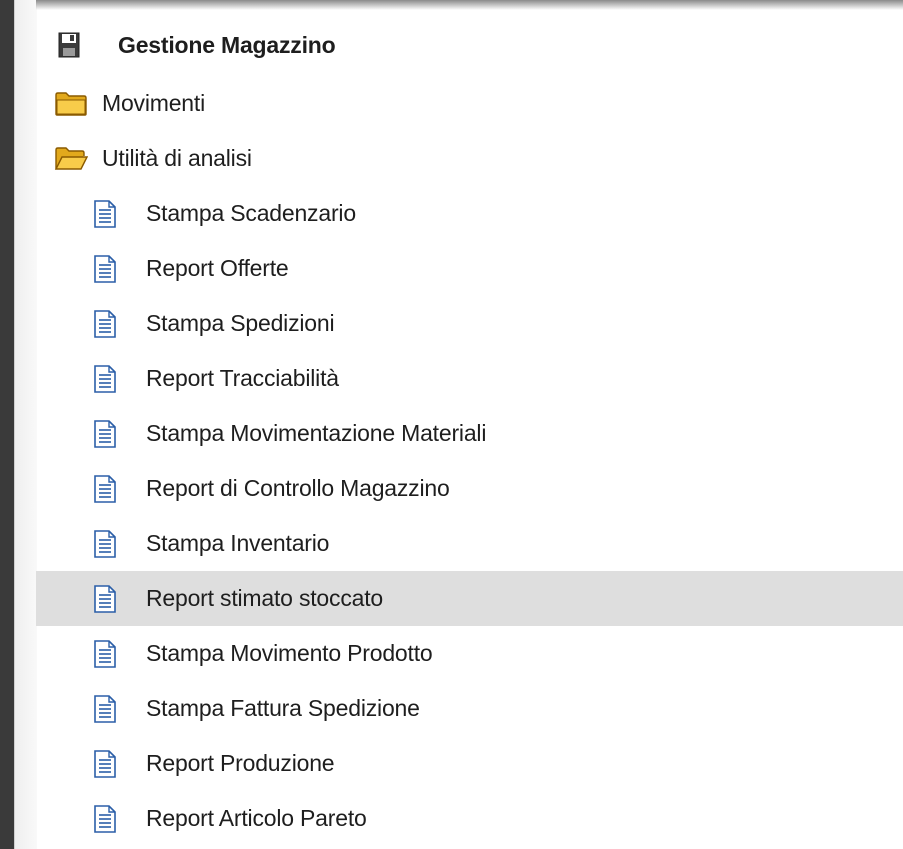  Describe the element at coordinates (217, 268) in the screenshot. I see `tree-item-label: Report Offerte` at that location.